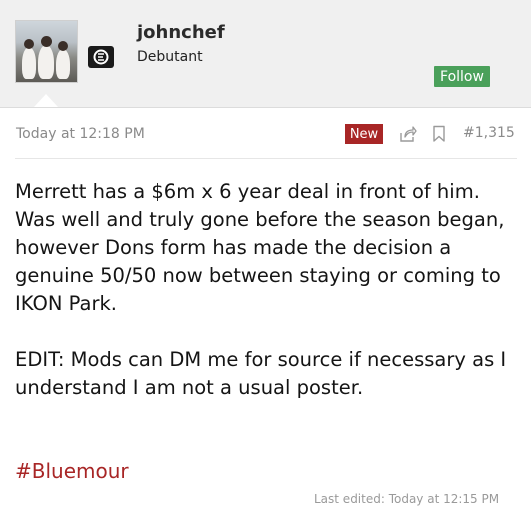 This screenshot has width=531, height=506. I want to click on avatar, so click(46, 51).